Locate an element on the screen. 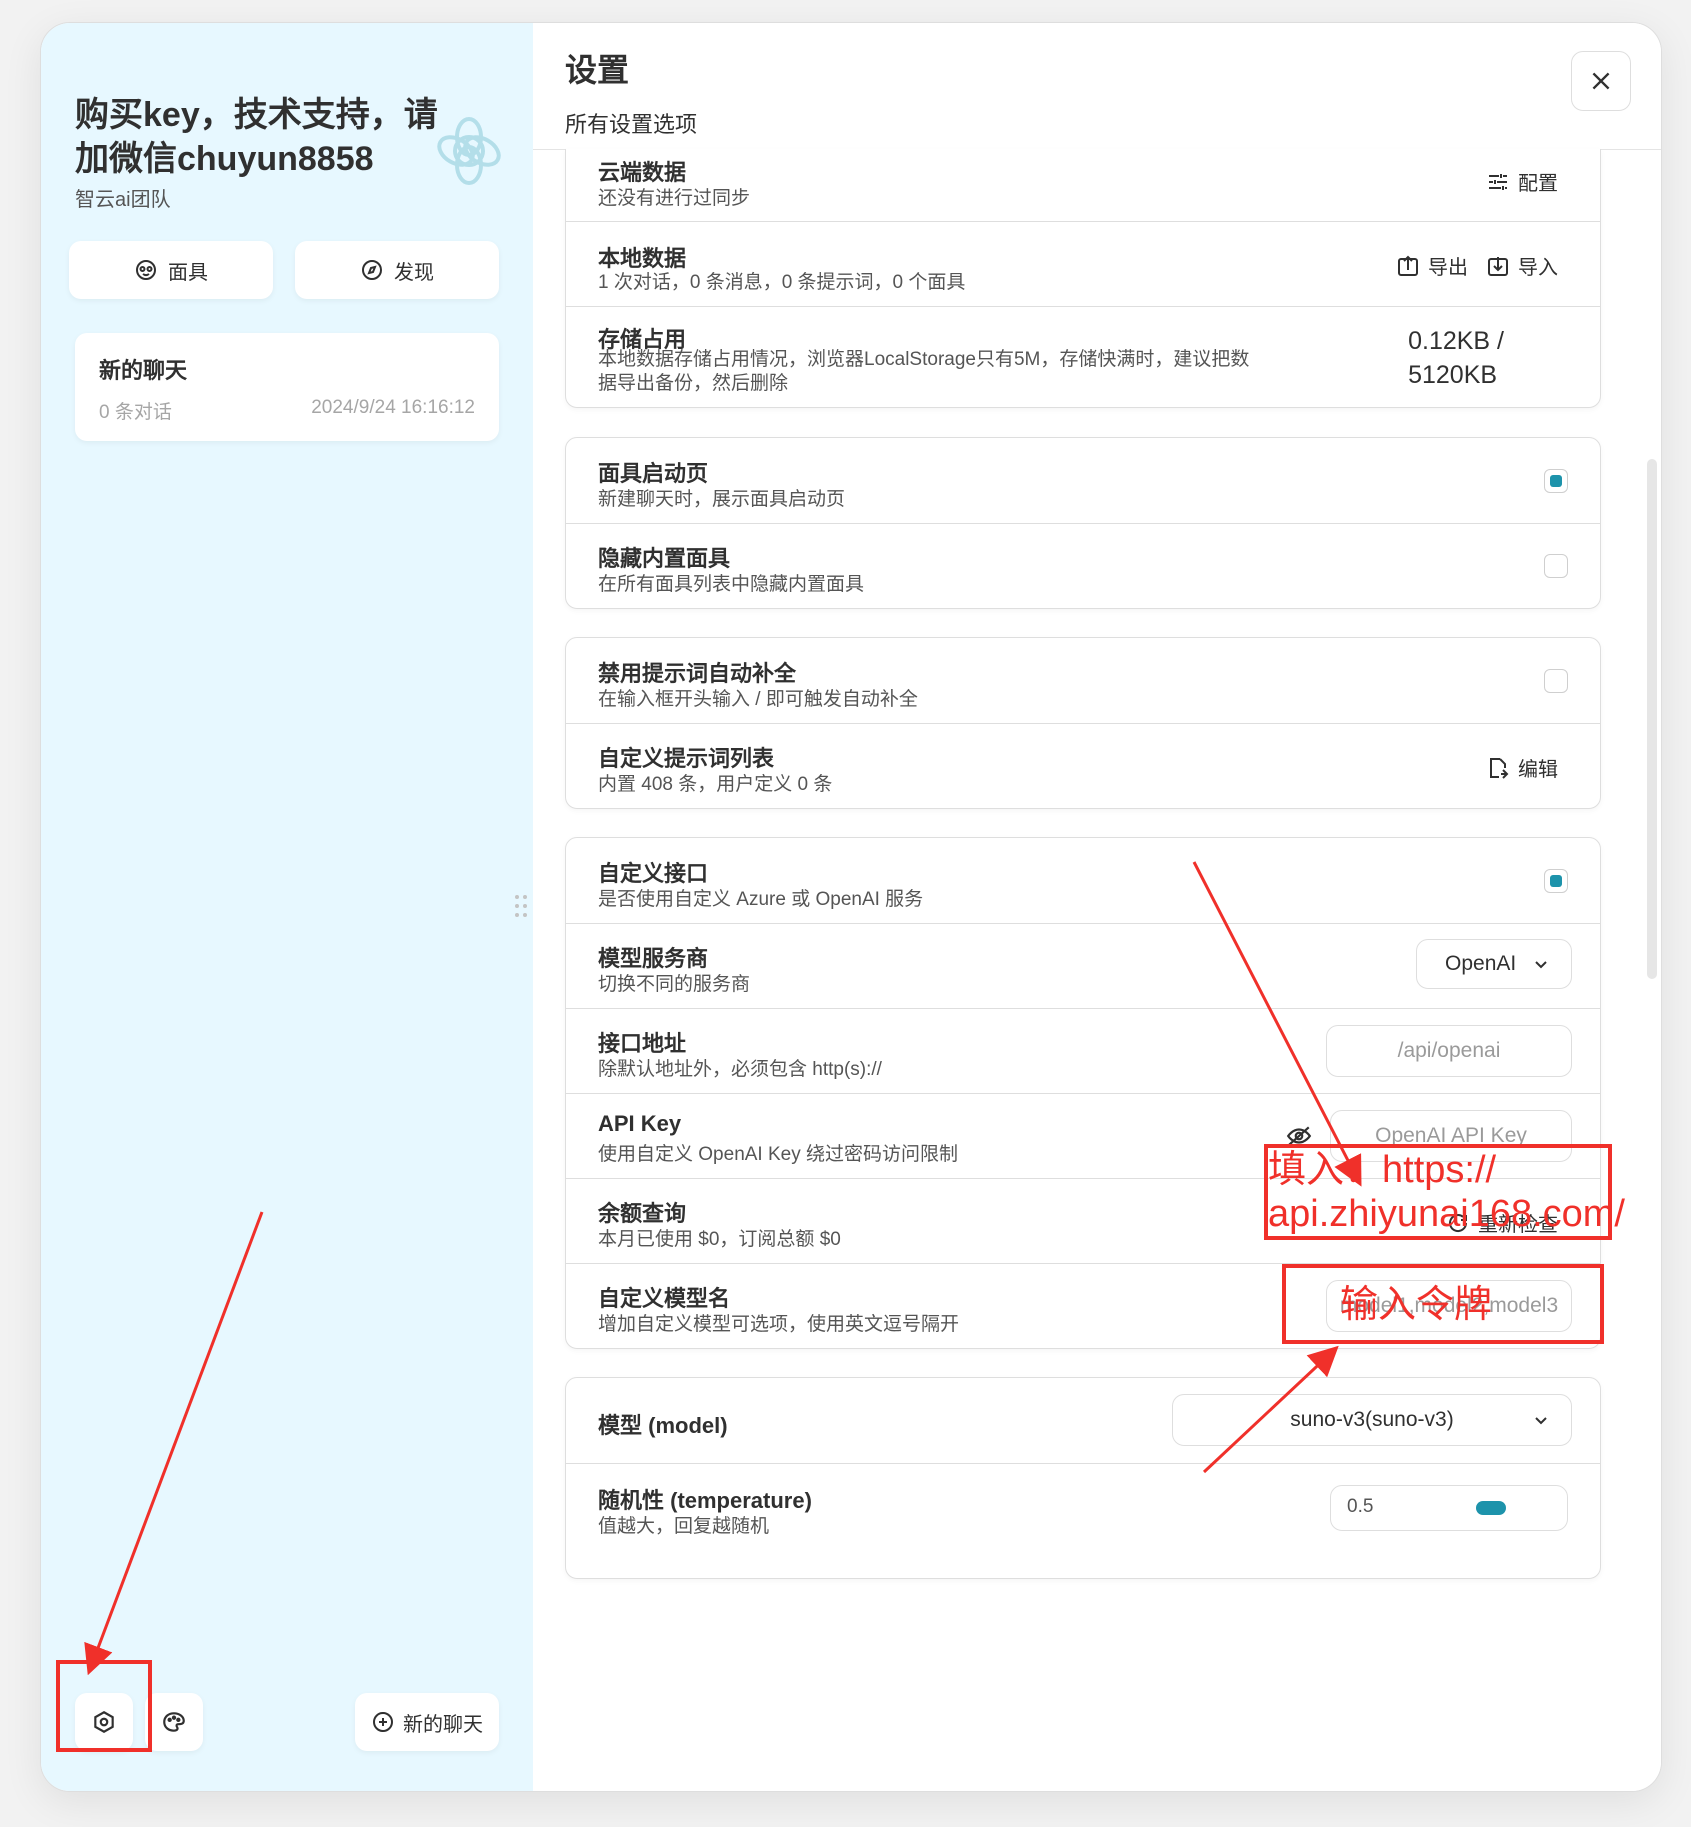 The height and width of the screenshot is (1827, 1691). arrow-to-settings is located at coordinates (174, 1443).